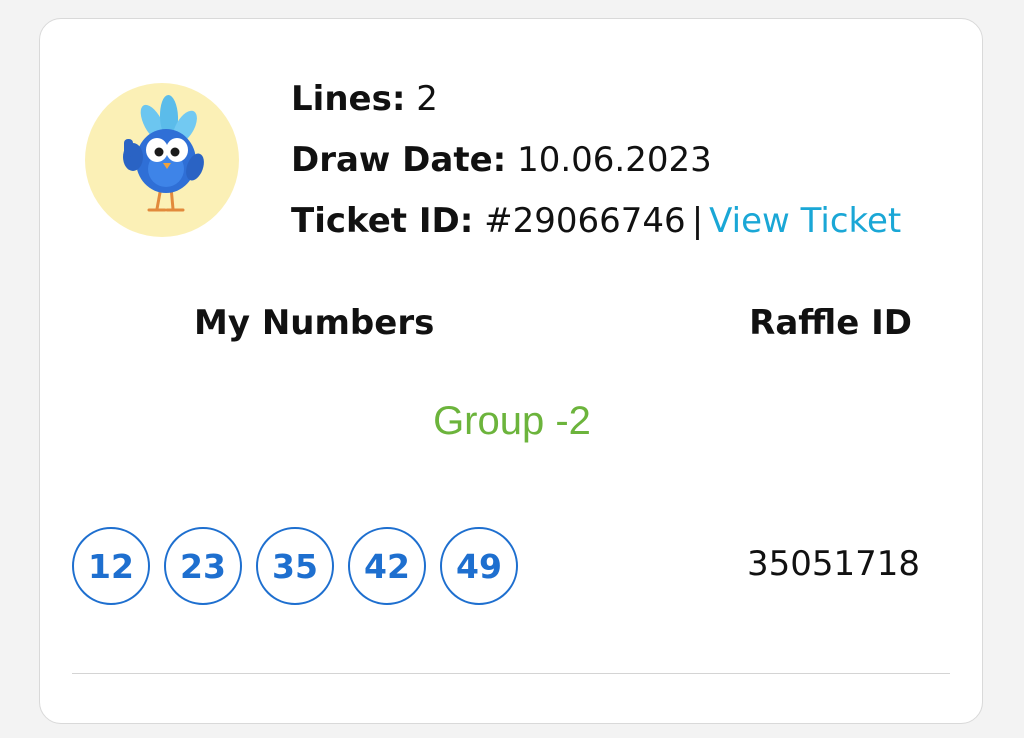  Describe the element at coordinates (830, 323) in the screenshot. I see `raffle-id-header: Raffle ID` at that location.